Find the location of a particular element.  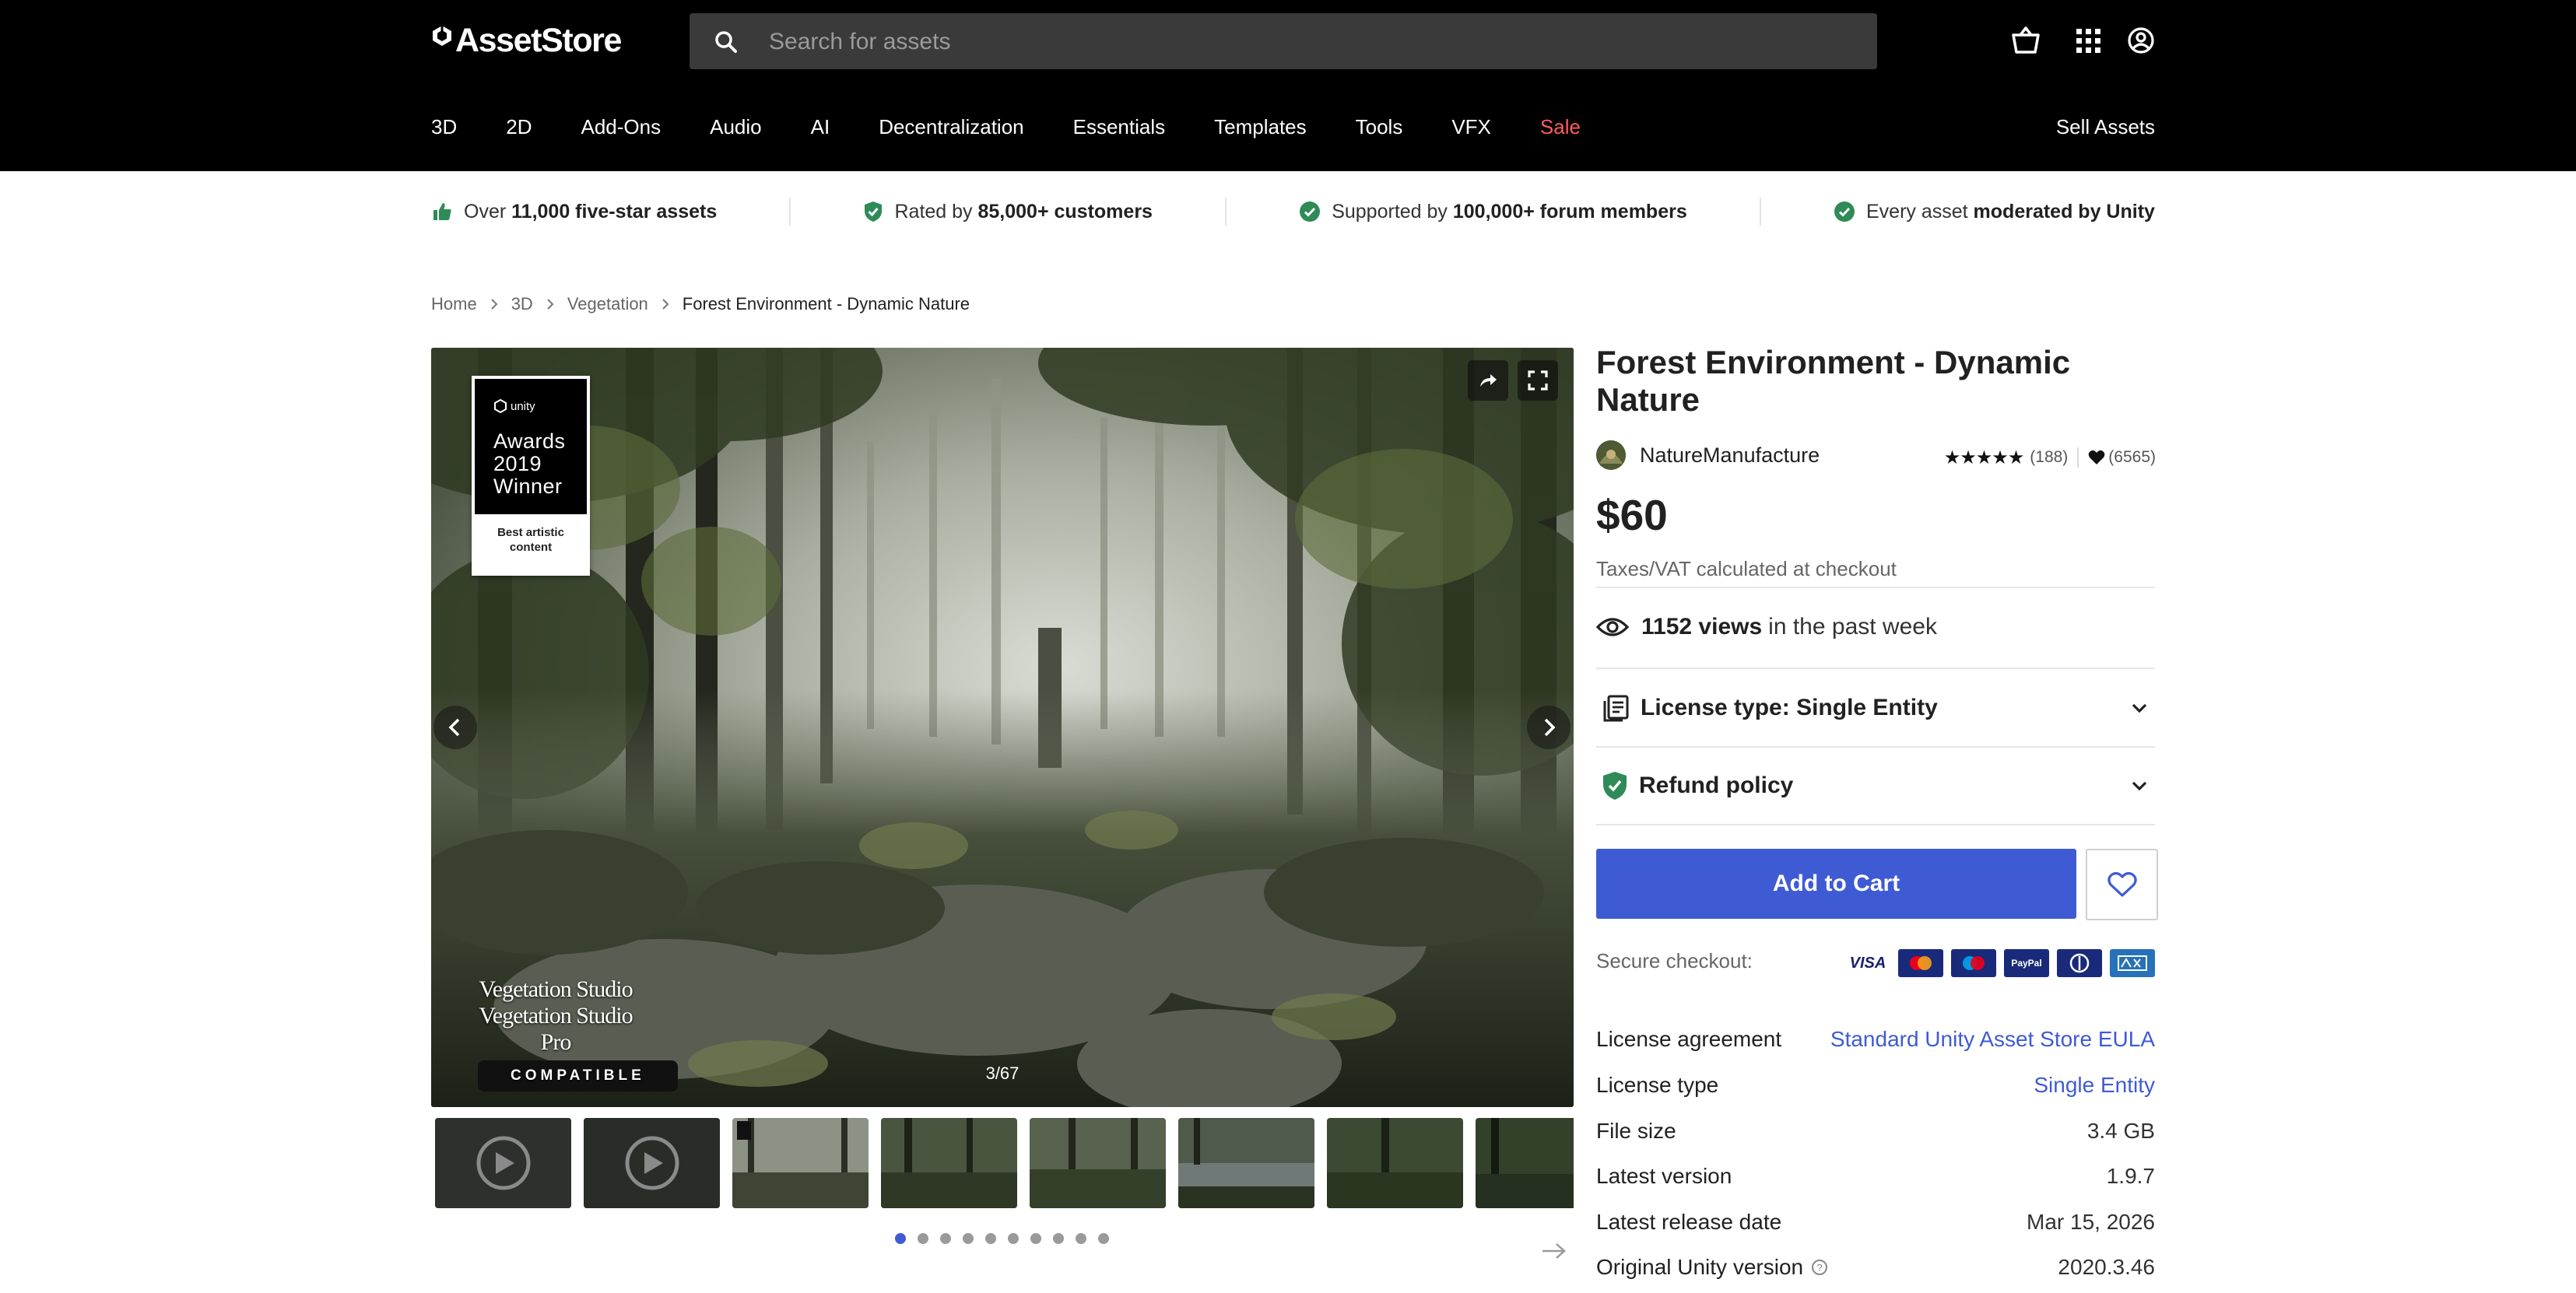

asset-store-logo: AssetStore is located at coordinates (527, 40).